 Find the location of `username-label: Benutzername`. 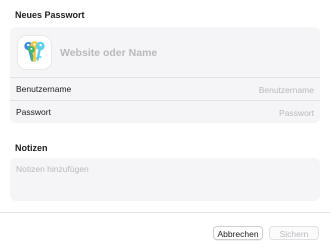

username-label: Benutzername is located at coordinates (44, 89).